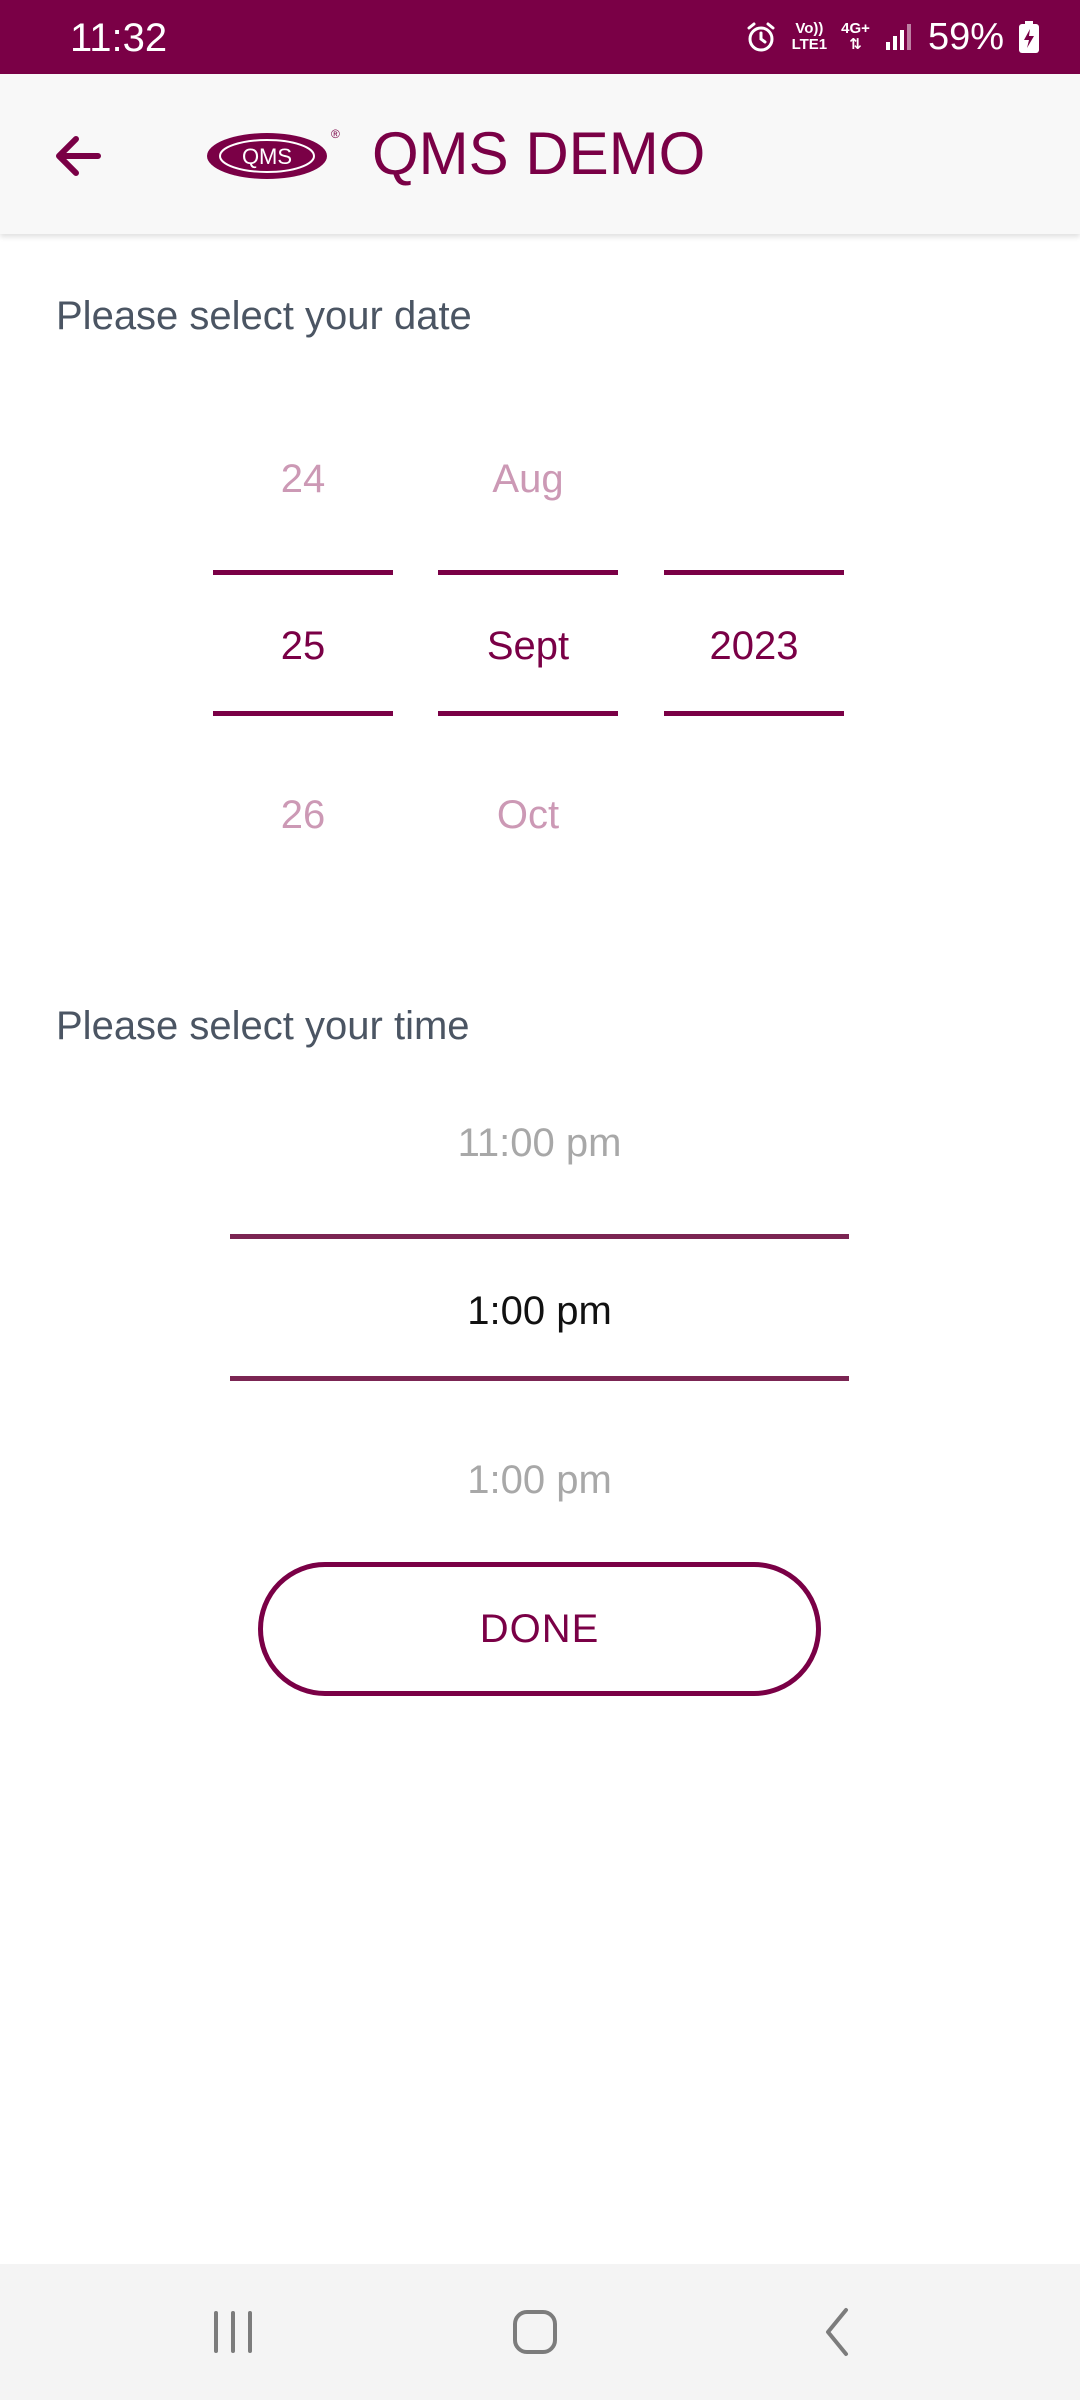 This screenshot has height=2400, width=1080. What do you see at coordinates (303, 646) in the screenshot?
I see `day-selected: 25` at bounding box center [303, 646].